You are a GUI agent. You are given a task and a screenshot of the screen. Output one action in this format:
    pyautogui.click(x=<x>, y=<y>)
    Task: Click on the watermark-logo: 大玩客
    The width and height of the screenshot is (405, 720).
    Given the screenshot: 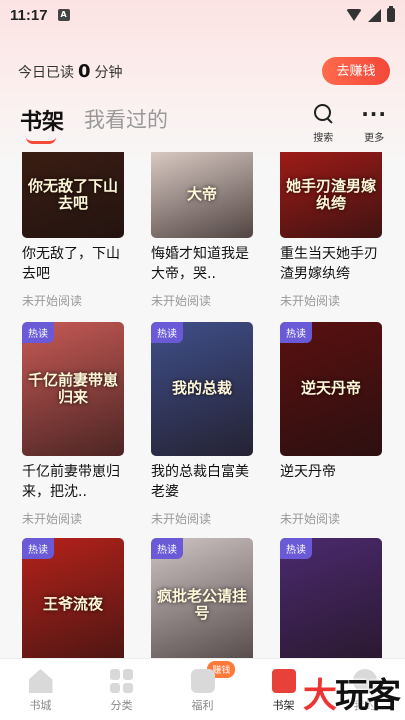 What is the action you would take?
    pyautogui.click(x=352, y=692)
    